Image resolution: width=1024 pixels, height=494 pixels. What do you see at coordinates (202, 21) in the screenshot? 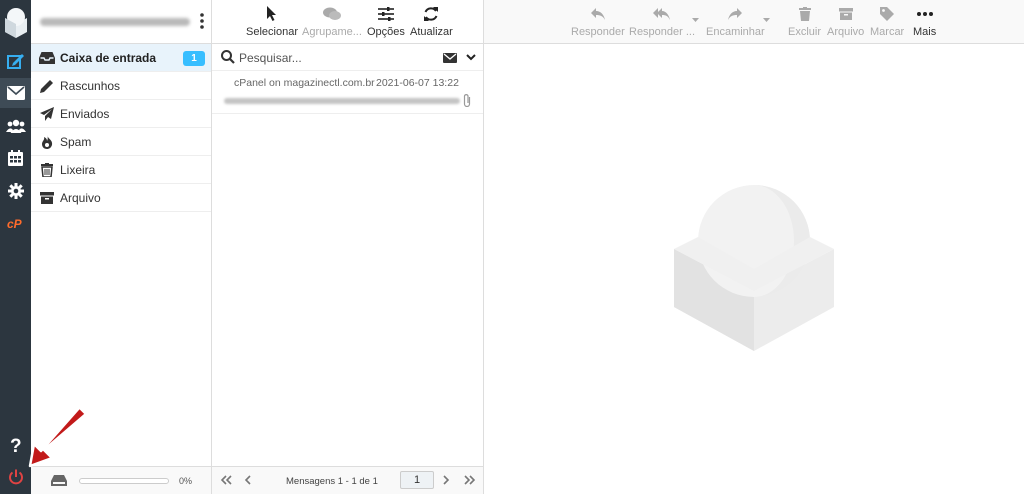
I see `account-menu-dots-icon` at bounding box center [202, 21].